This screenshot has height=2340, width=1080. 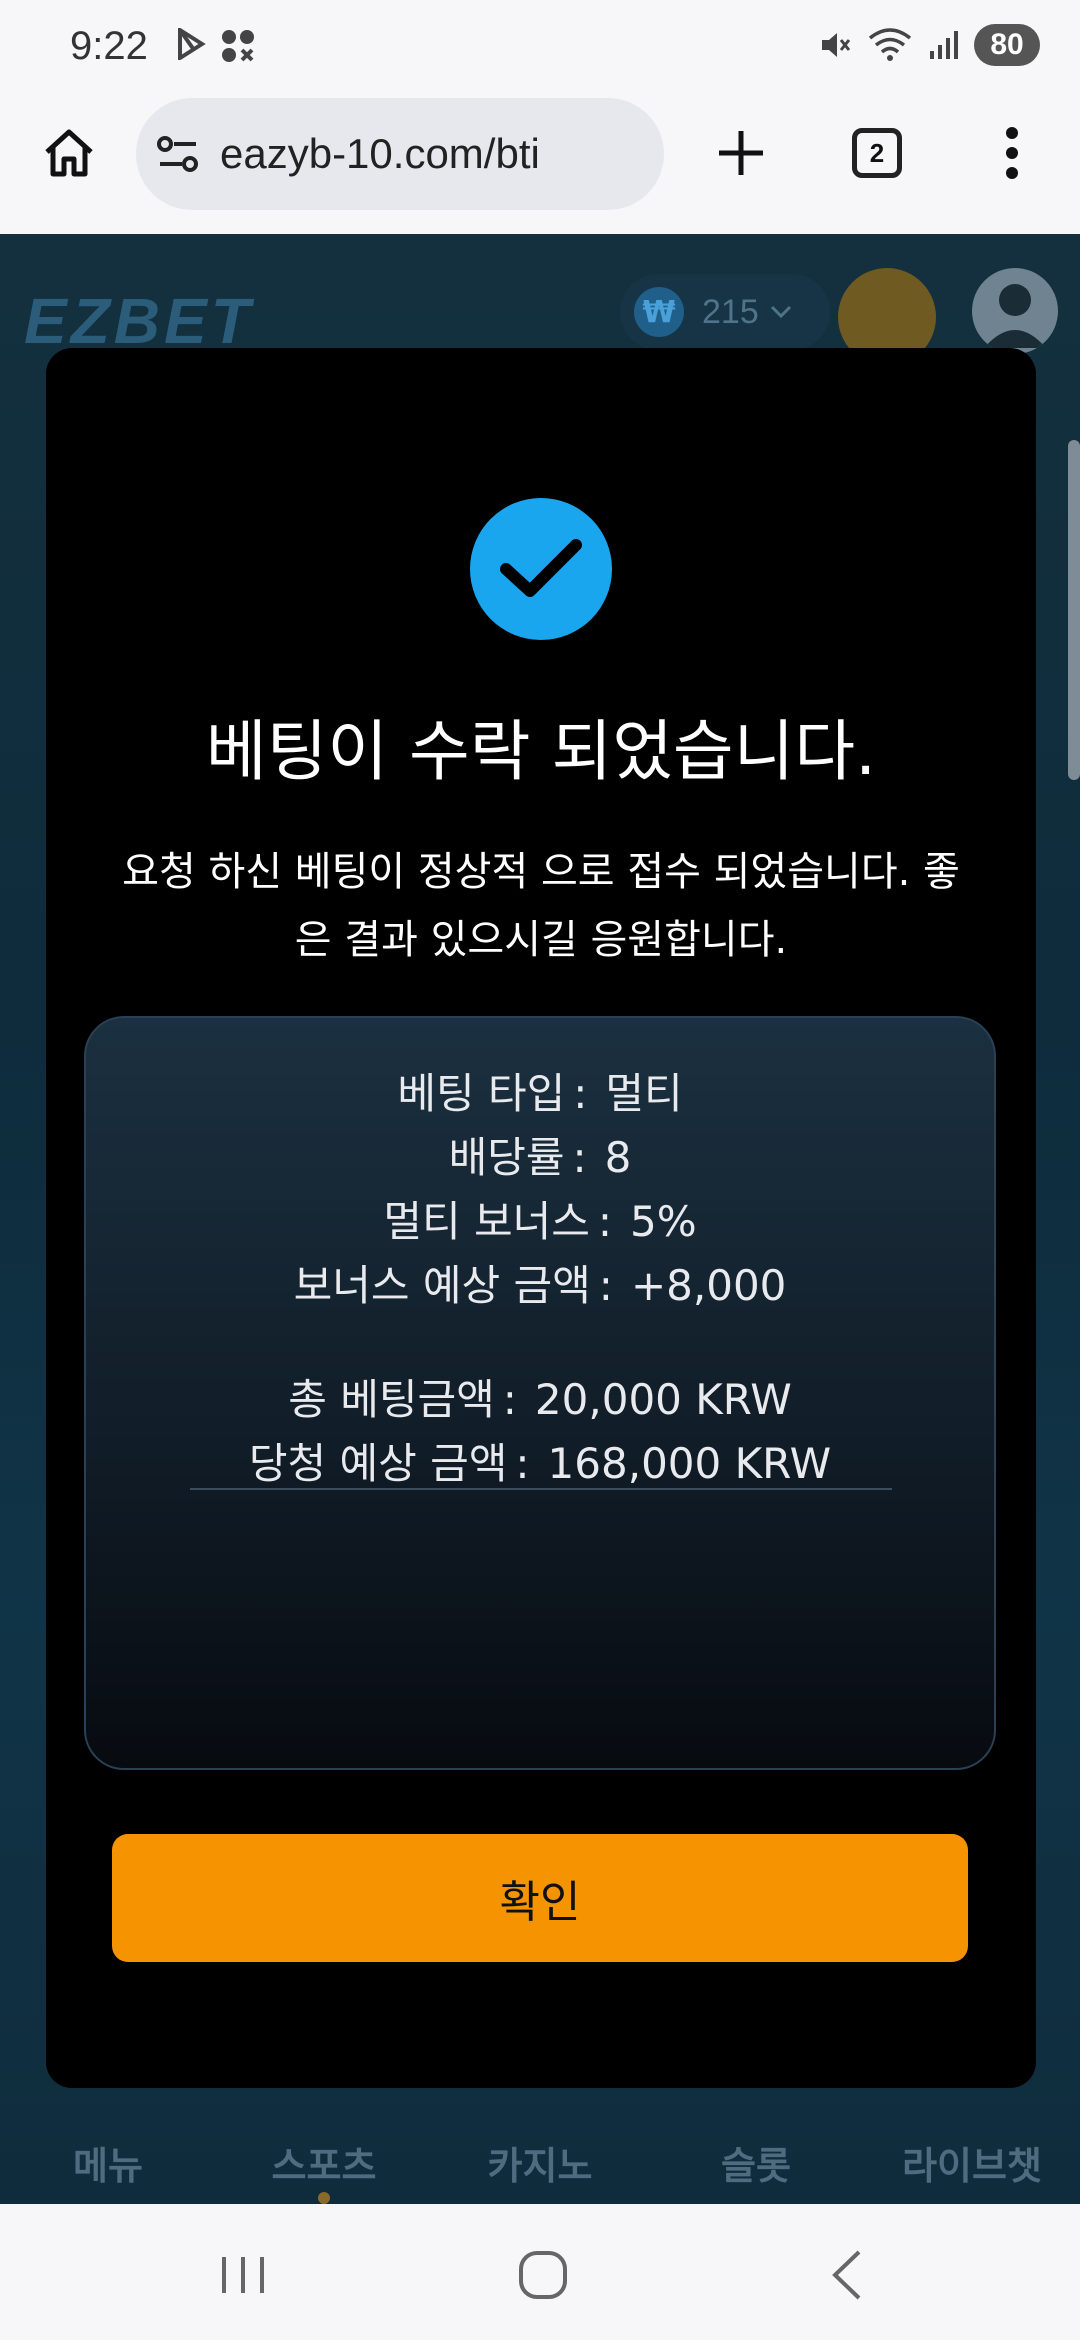 I want to click on multi-bonus-row: 멀티 보너스:5%, so click(x=540, y=1221).